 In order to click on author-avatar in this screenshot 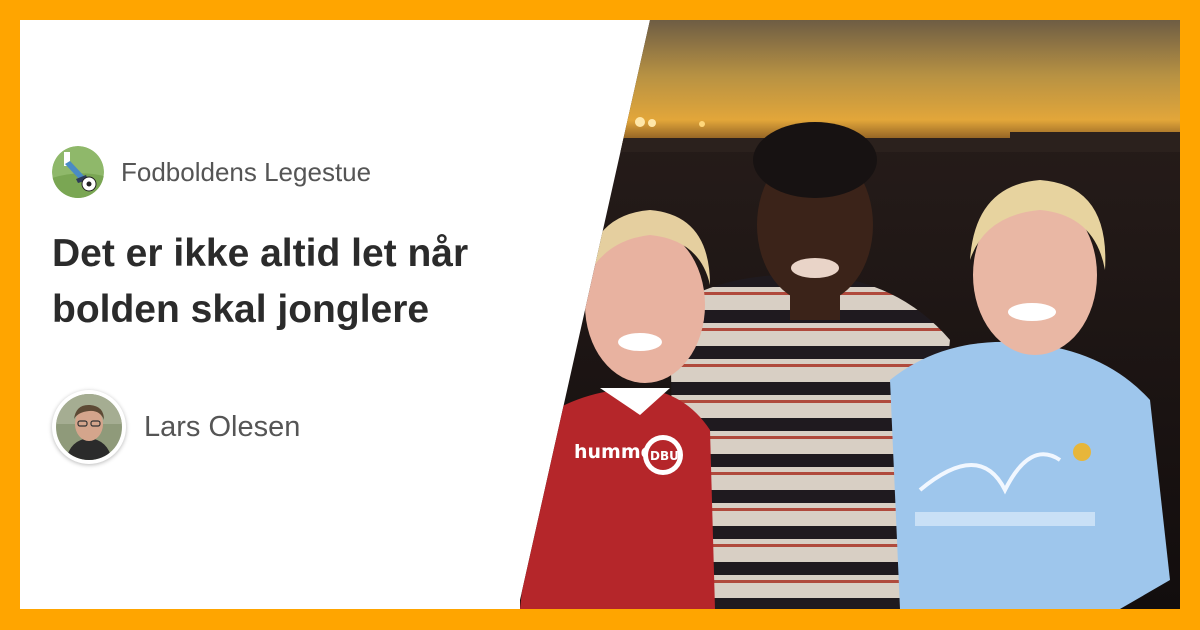, I will do `click(89, 427)`.